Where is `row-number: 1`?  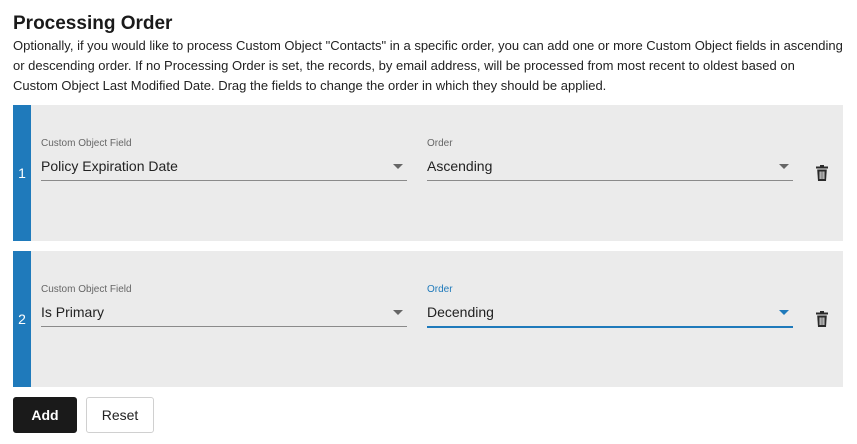
row-number: 1 is located at coordinates (22, 173).